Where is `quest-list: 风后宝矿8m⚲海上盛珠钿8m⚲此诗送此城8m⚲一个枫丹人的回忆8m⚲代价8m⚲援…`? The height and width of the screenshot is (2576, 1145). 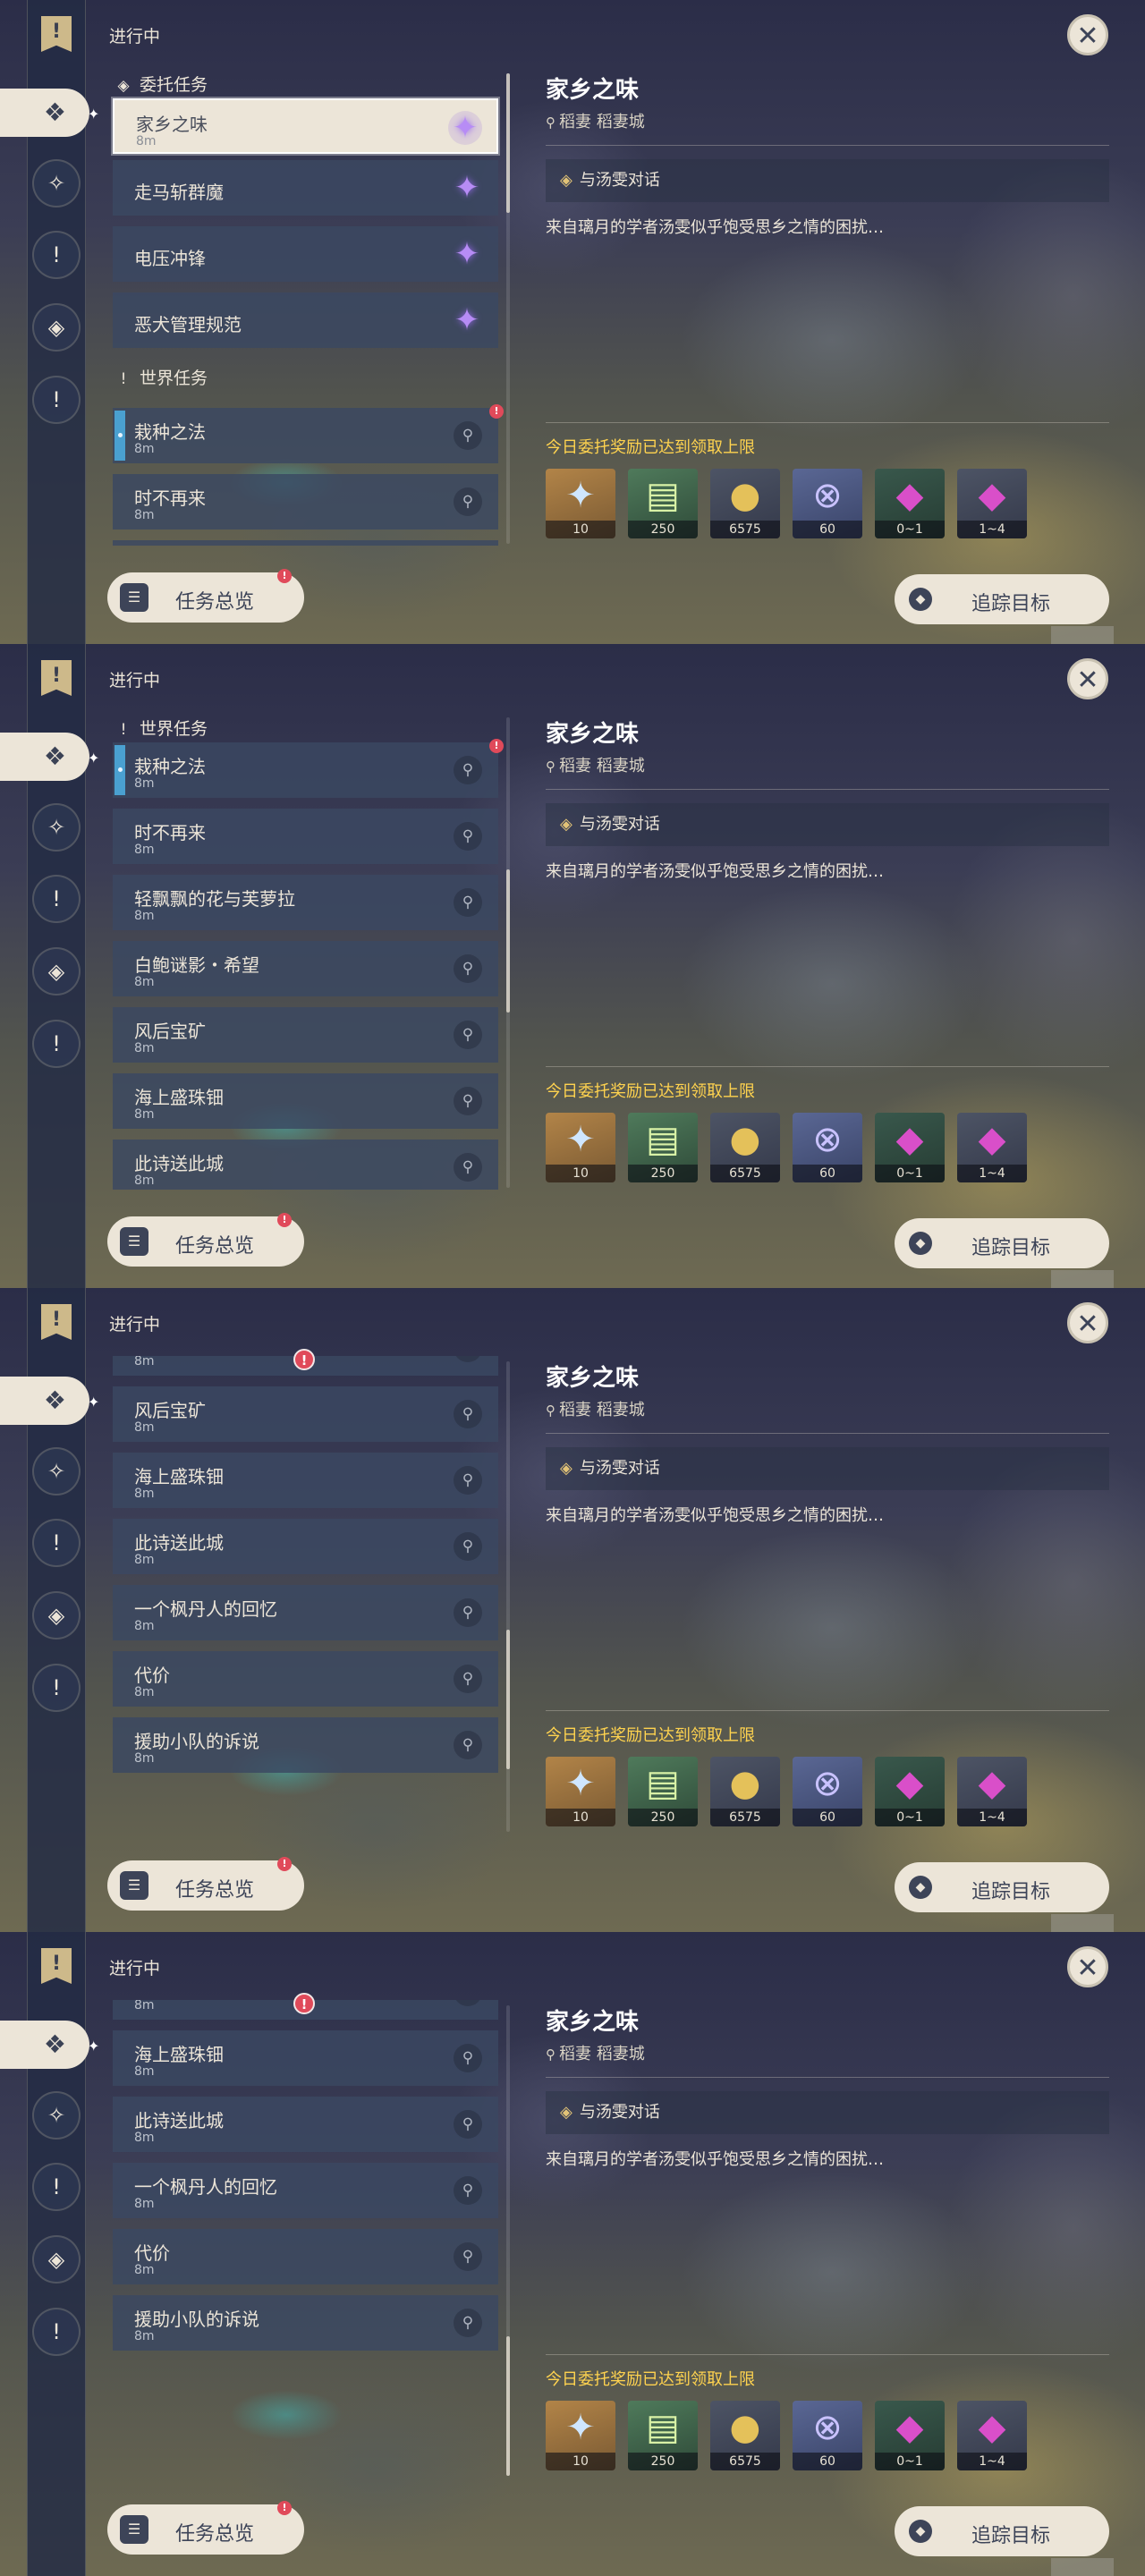 quest-list: 风后宝矿8m⚲海上盛珠钿8m⚲此诗送此城8m⚲一个枫丹人的回忆8m⚲代价8m⚲援… is located at coordinates (306, 2239).